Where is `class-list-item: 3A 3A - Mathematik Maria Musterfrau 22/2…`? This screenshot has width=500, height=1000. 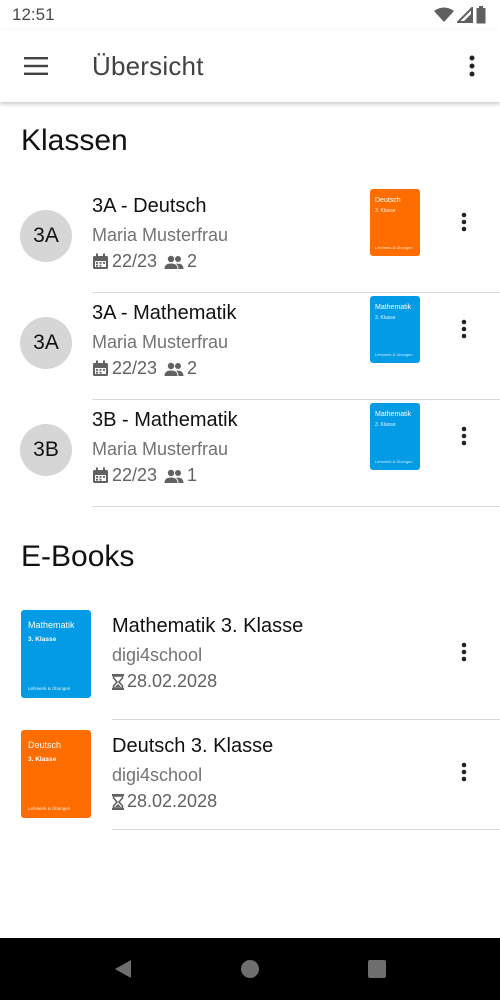 class-list-item: 3A 3A - Mathematik Maria Musterfrau 22/2… is located at coordinates (250, 346).